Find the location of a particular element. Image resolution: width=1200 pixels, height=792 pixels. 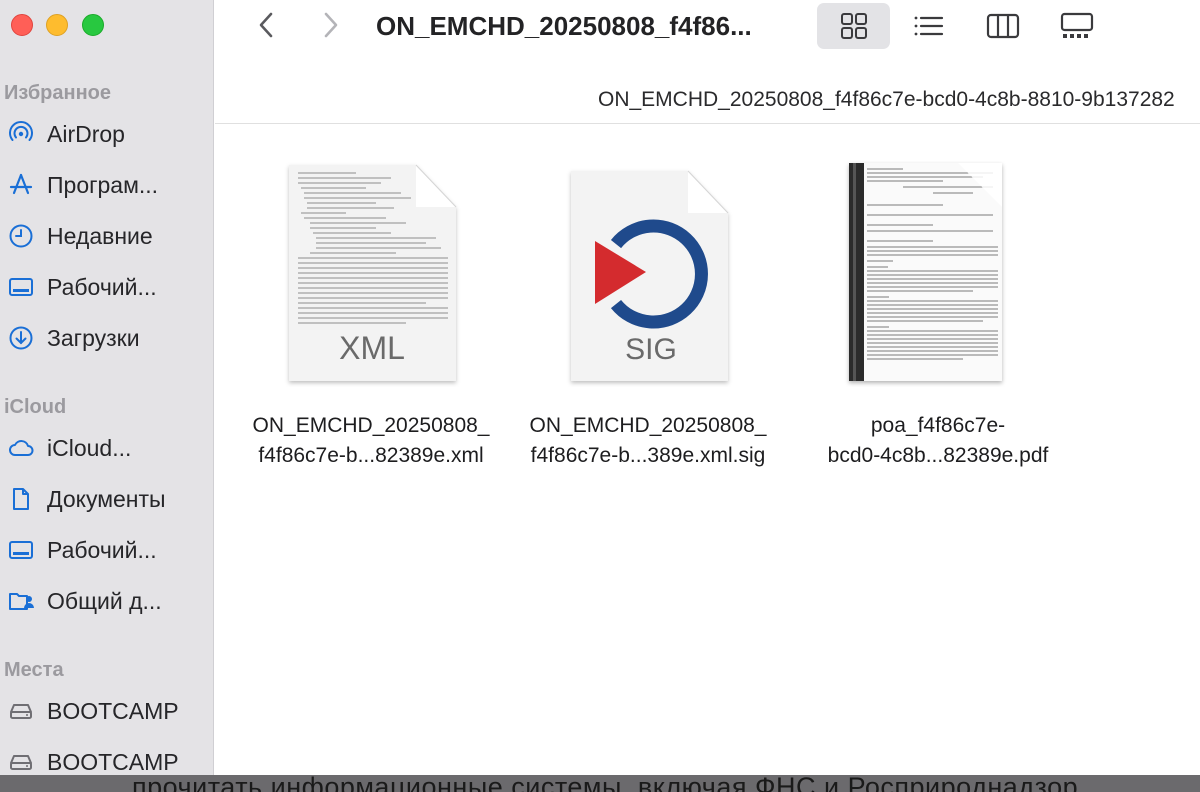

sidebar-item-label: Недавние is located at coordinates (100, 235).